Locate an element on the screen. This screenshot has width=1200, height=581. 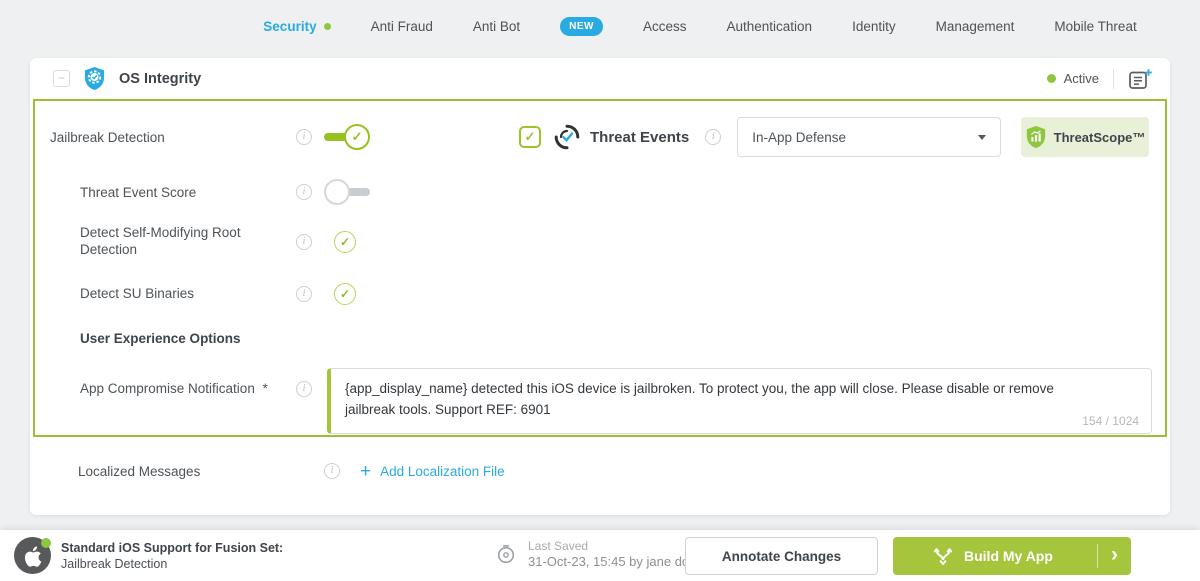
threat-event-score-label: Threat Event Score is located at coordinates (138, 192).